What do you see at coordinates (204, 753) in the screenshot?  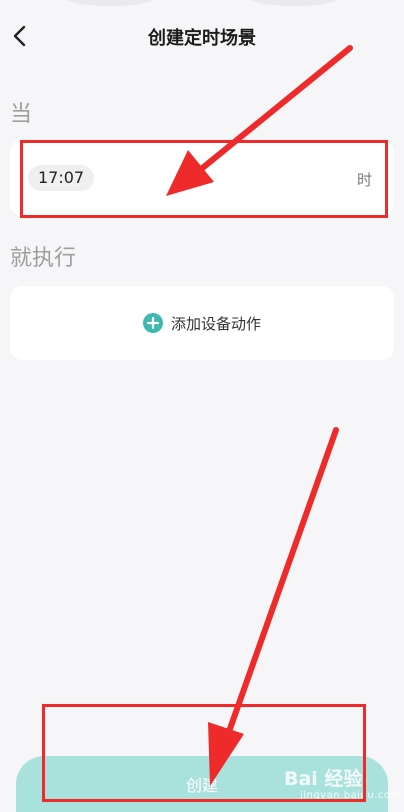 I see `annotation-box-create` at bounding box center [204, 753].